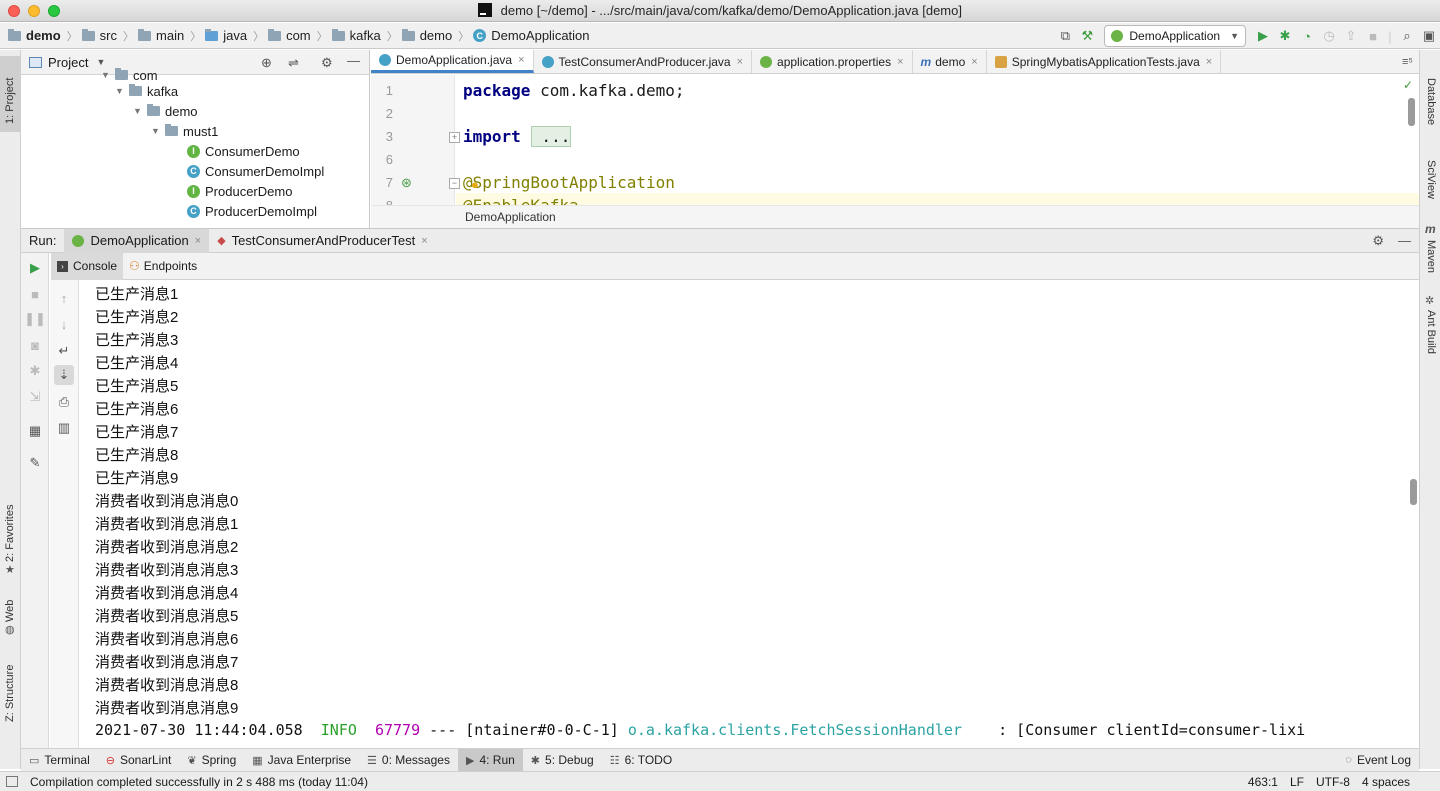 The height and width of the screenshot is (791, 1440). I want to click on breadcrumb-demo: demo 〉, so click(43, 36).